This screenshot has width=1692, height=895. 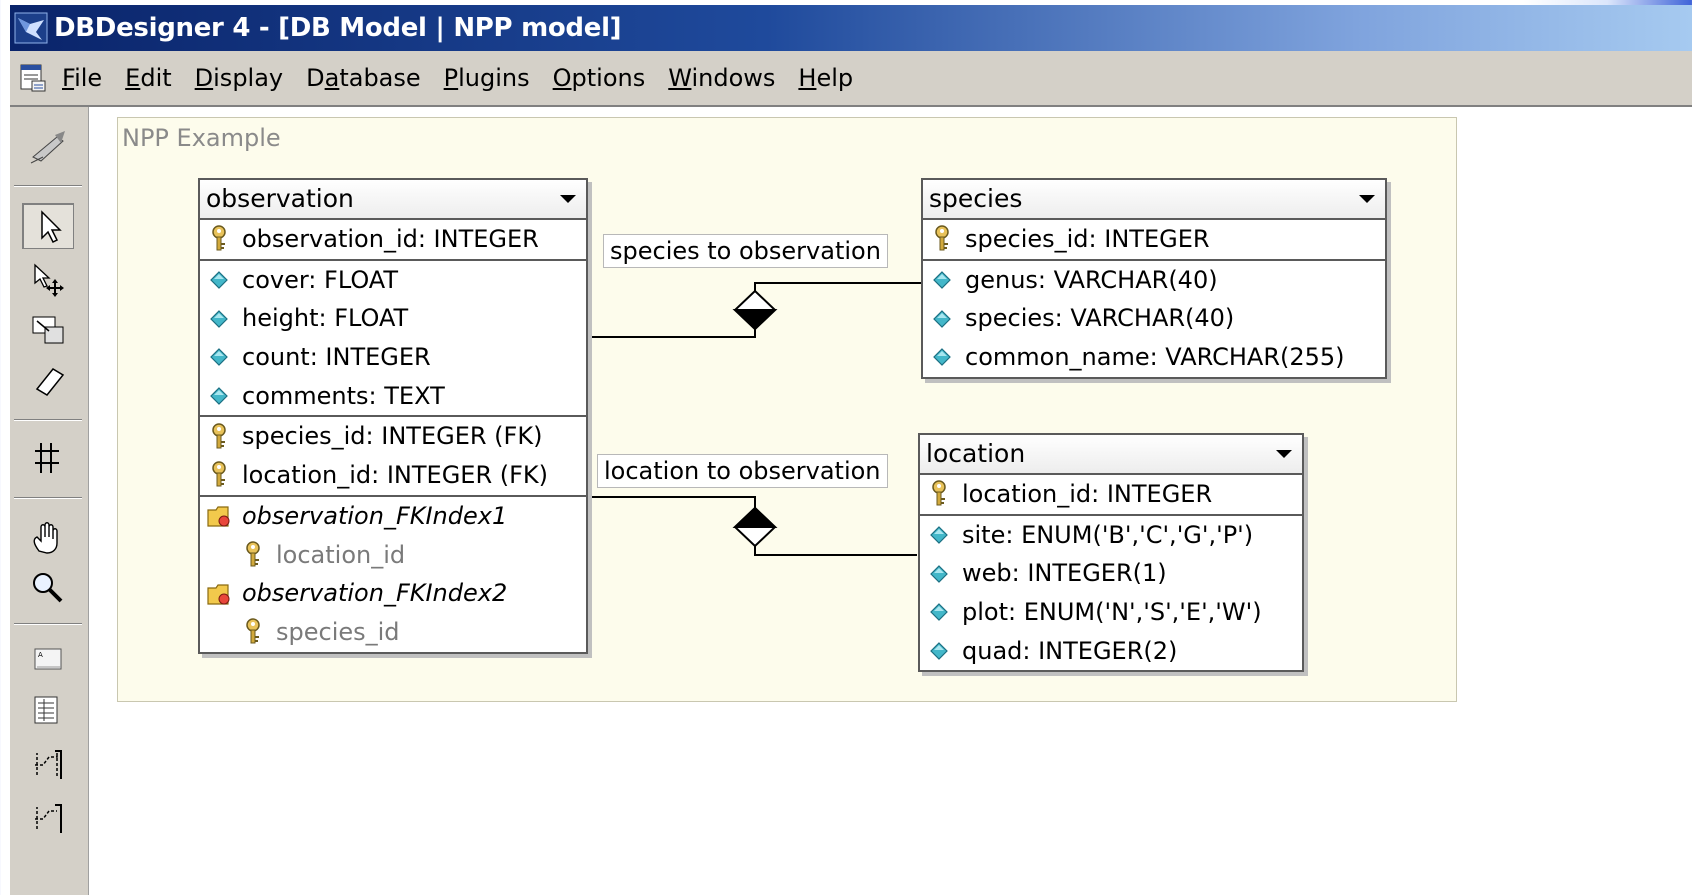 I want to click on zoom-tool, so click(x=47, y=587).